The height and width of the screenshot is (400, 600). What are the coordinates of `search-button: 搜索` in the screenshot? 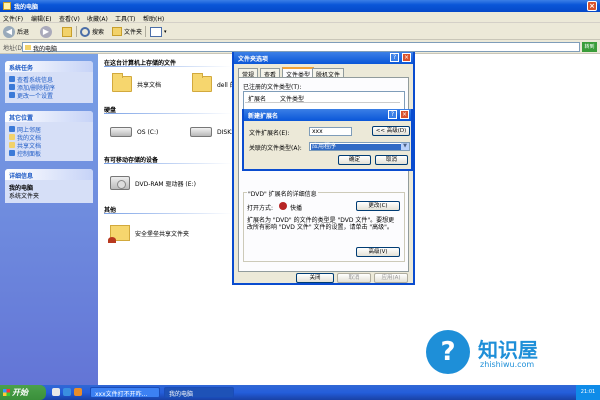 It's located at (92, 31).